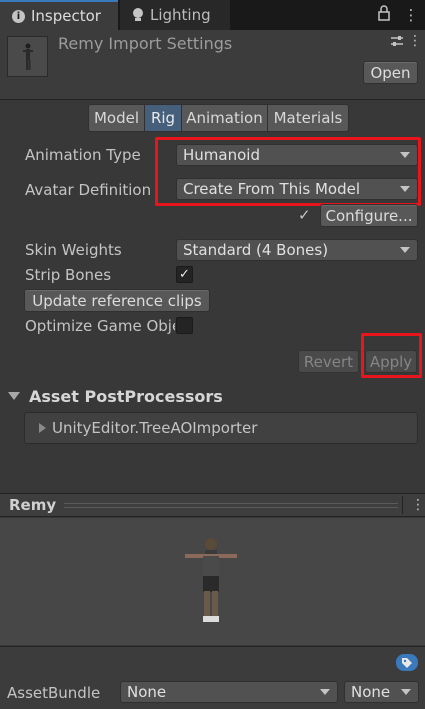 This screenshot has width=425, height=709. I want to click on window-tab-bar: i Inspector Lighting ⋮, so click(212, 15).